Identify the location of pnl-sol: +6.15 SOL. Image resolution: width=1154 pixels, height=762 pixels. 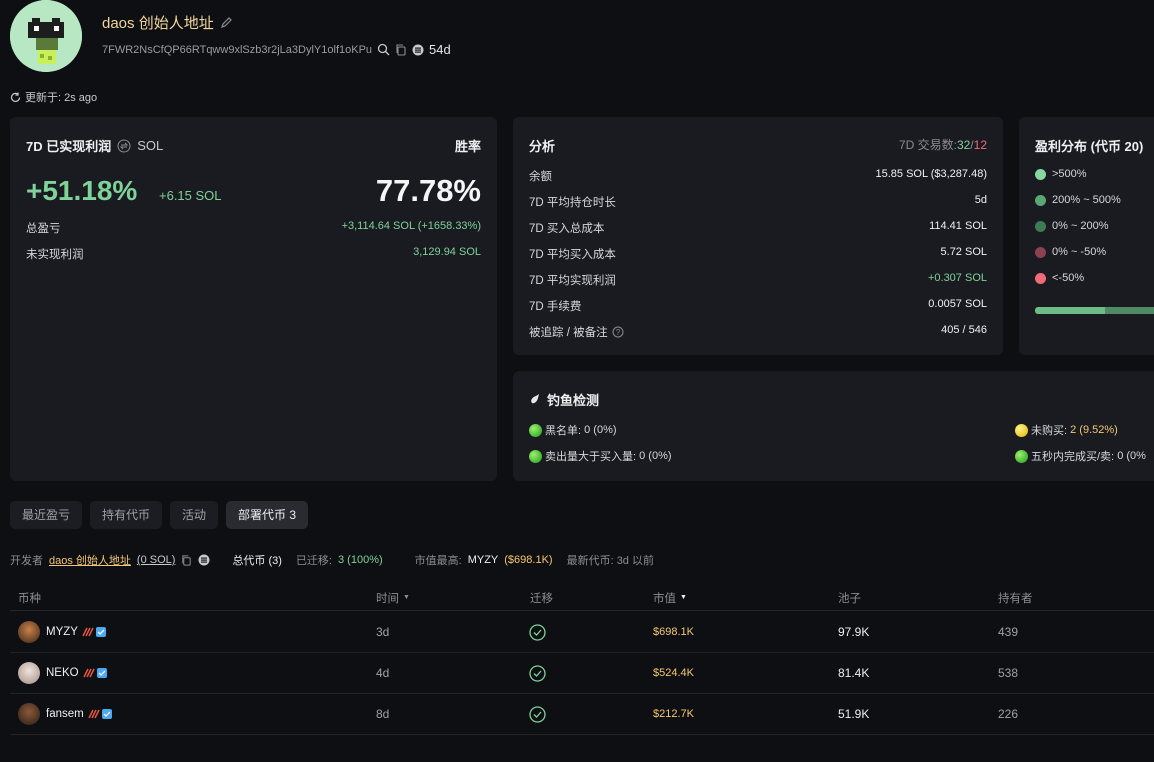
(190, 195).